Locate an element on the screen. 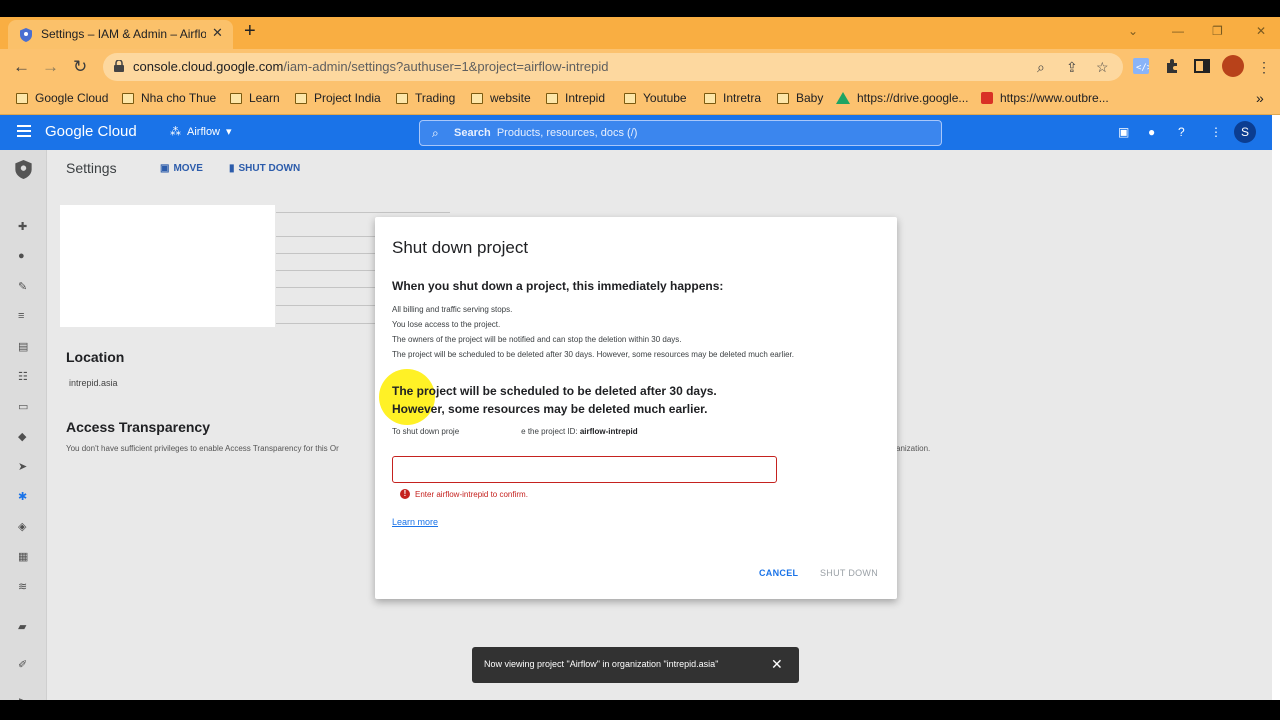  bookmark-trading: Trading is located at coordinates (425, 98).